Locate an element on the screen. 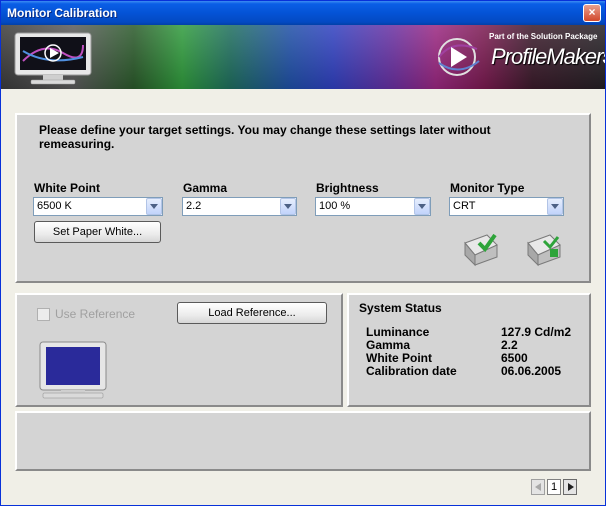  gamma-value: 2.2 is located at coordinates (194, 206).